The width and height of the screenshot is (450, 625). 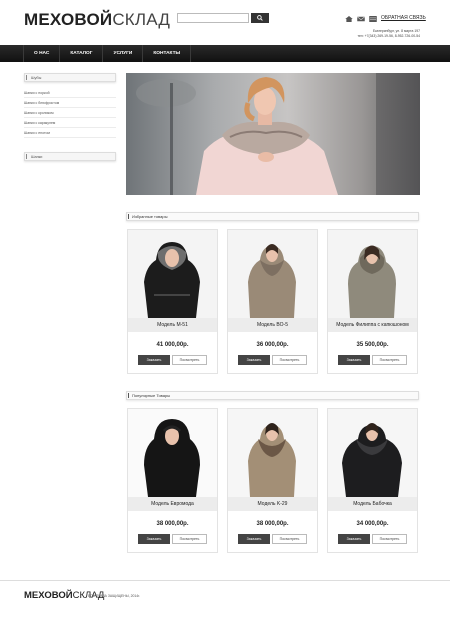 What do you see at coordinates (272, 395) in the screenshot?
I see `popular-section-title: Популярные Товары` at bounding box center [272, 395].